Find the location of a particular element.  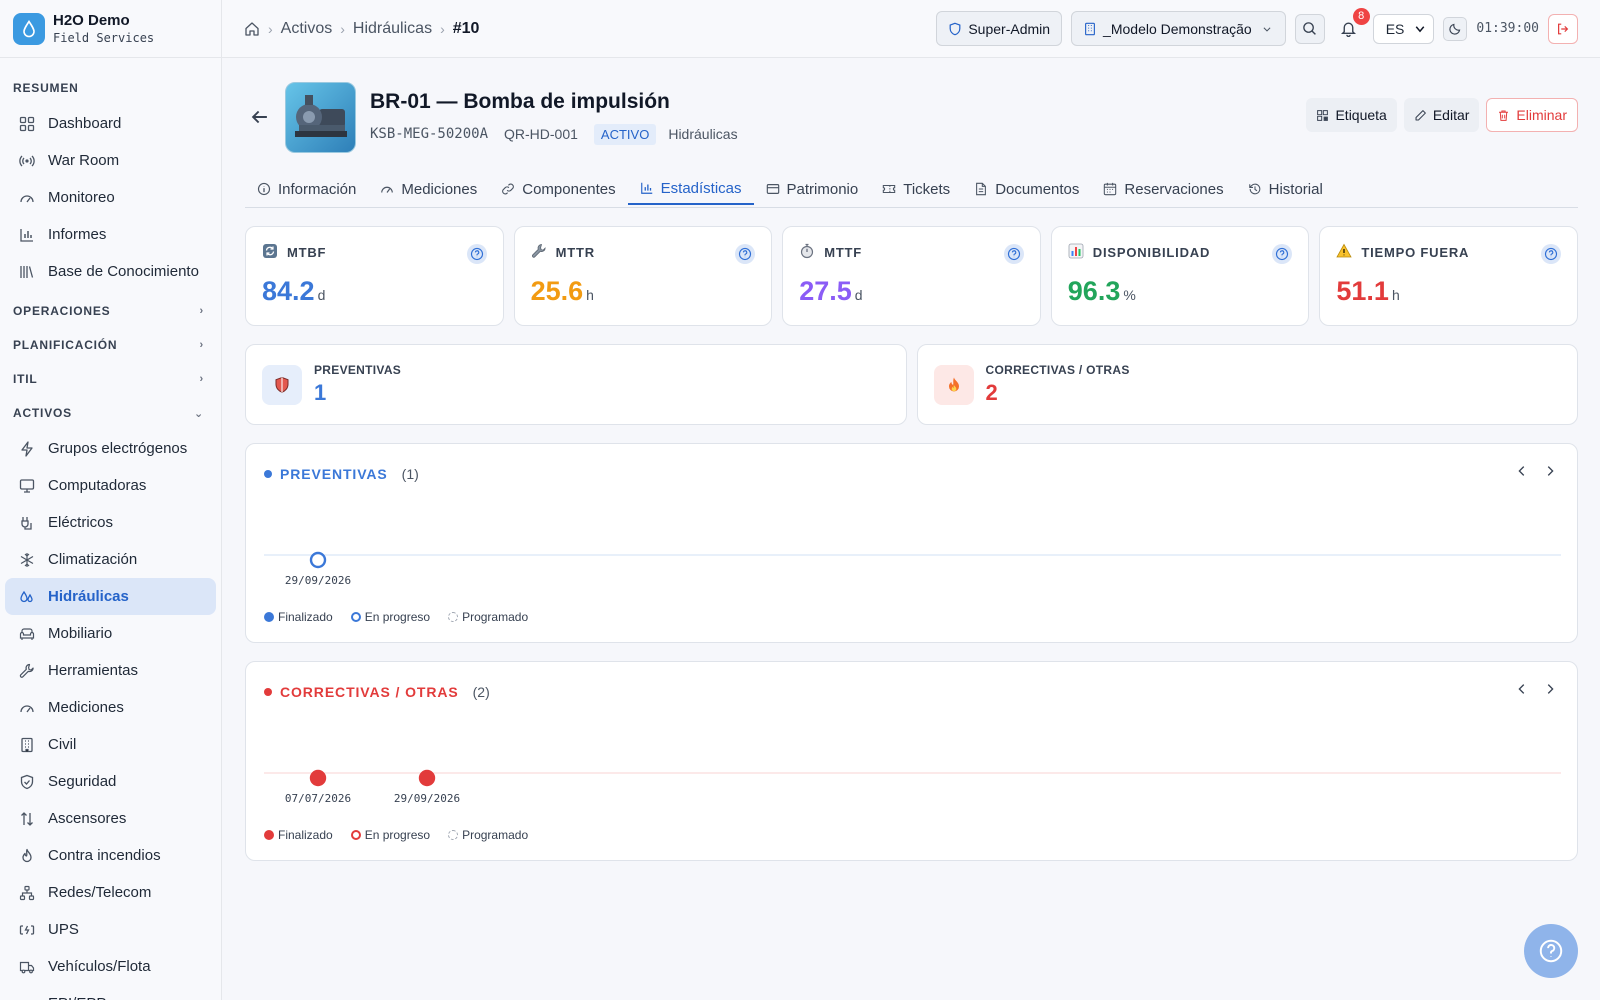

sidebar-item-epi-epp: EPI/EPP is located at coordinates (110, 992).